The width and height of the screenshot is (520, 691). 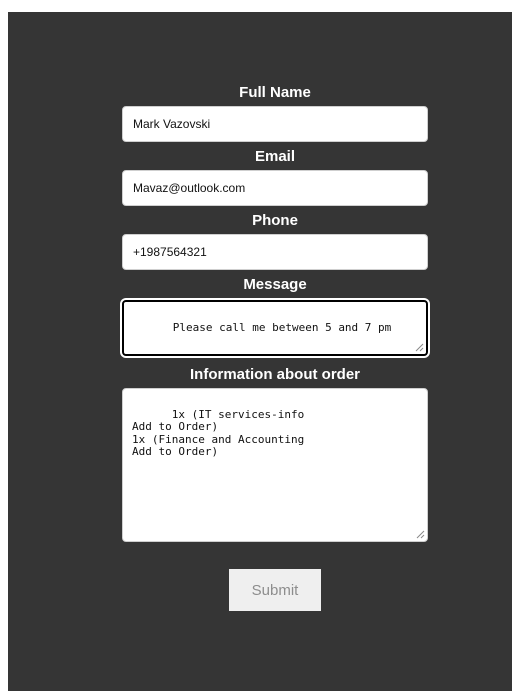 What do you see at coordinates (275, 374) in the screenshot?
I see `order-info-label: Information about order` at bounding box center [275, 374].